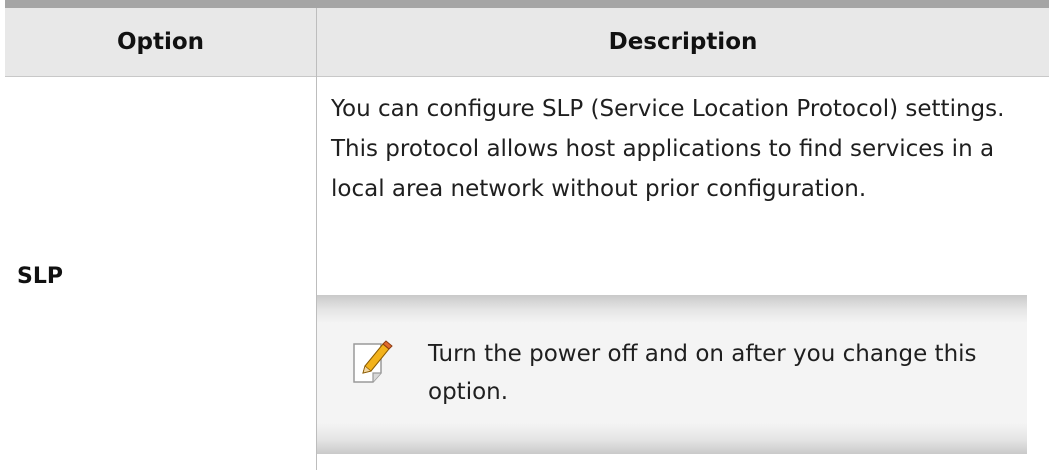 The width and height of the screenshot is (1049, 470). Describe the element at coordinates (683, 42) in the screenshot. I see `header-description: Description` at that location.